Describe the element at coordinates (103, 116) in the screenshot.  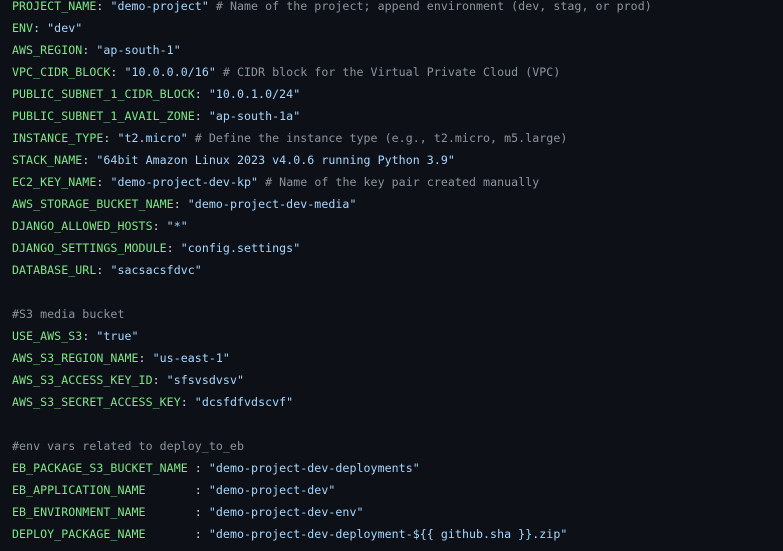
I see `config-key: PUBLIC_SUBNET_1_AVAIL_ZONE` at that location.